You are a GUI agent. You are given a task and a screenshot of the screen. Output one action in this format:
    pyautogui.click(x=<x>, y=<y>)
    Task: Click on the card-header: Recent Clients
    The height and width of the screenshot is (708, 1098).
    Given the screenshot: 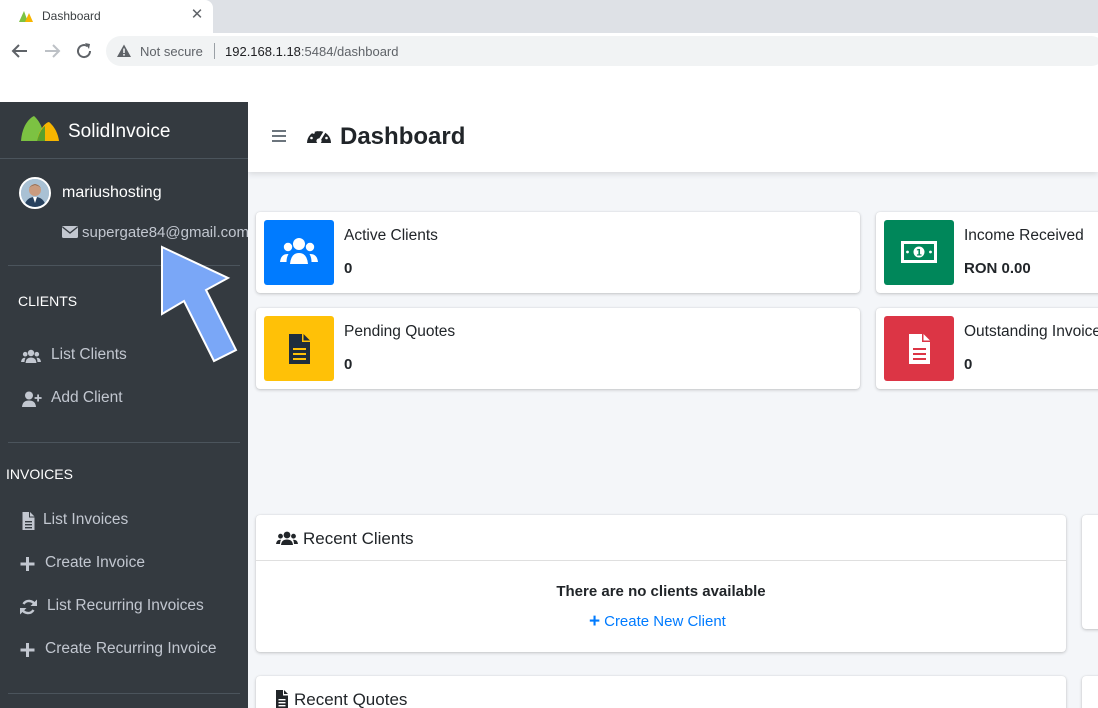 What is the action you would take?
    pyautogui.click(x=661, y=538)
    